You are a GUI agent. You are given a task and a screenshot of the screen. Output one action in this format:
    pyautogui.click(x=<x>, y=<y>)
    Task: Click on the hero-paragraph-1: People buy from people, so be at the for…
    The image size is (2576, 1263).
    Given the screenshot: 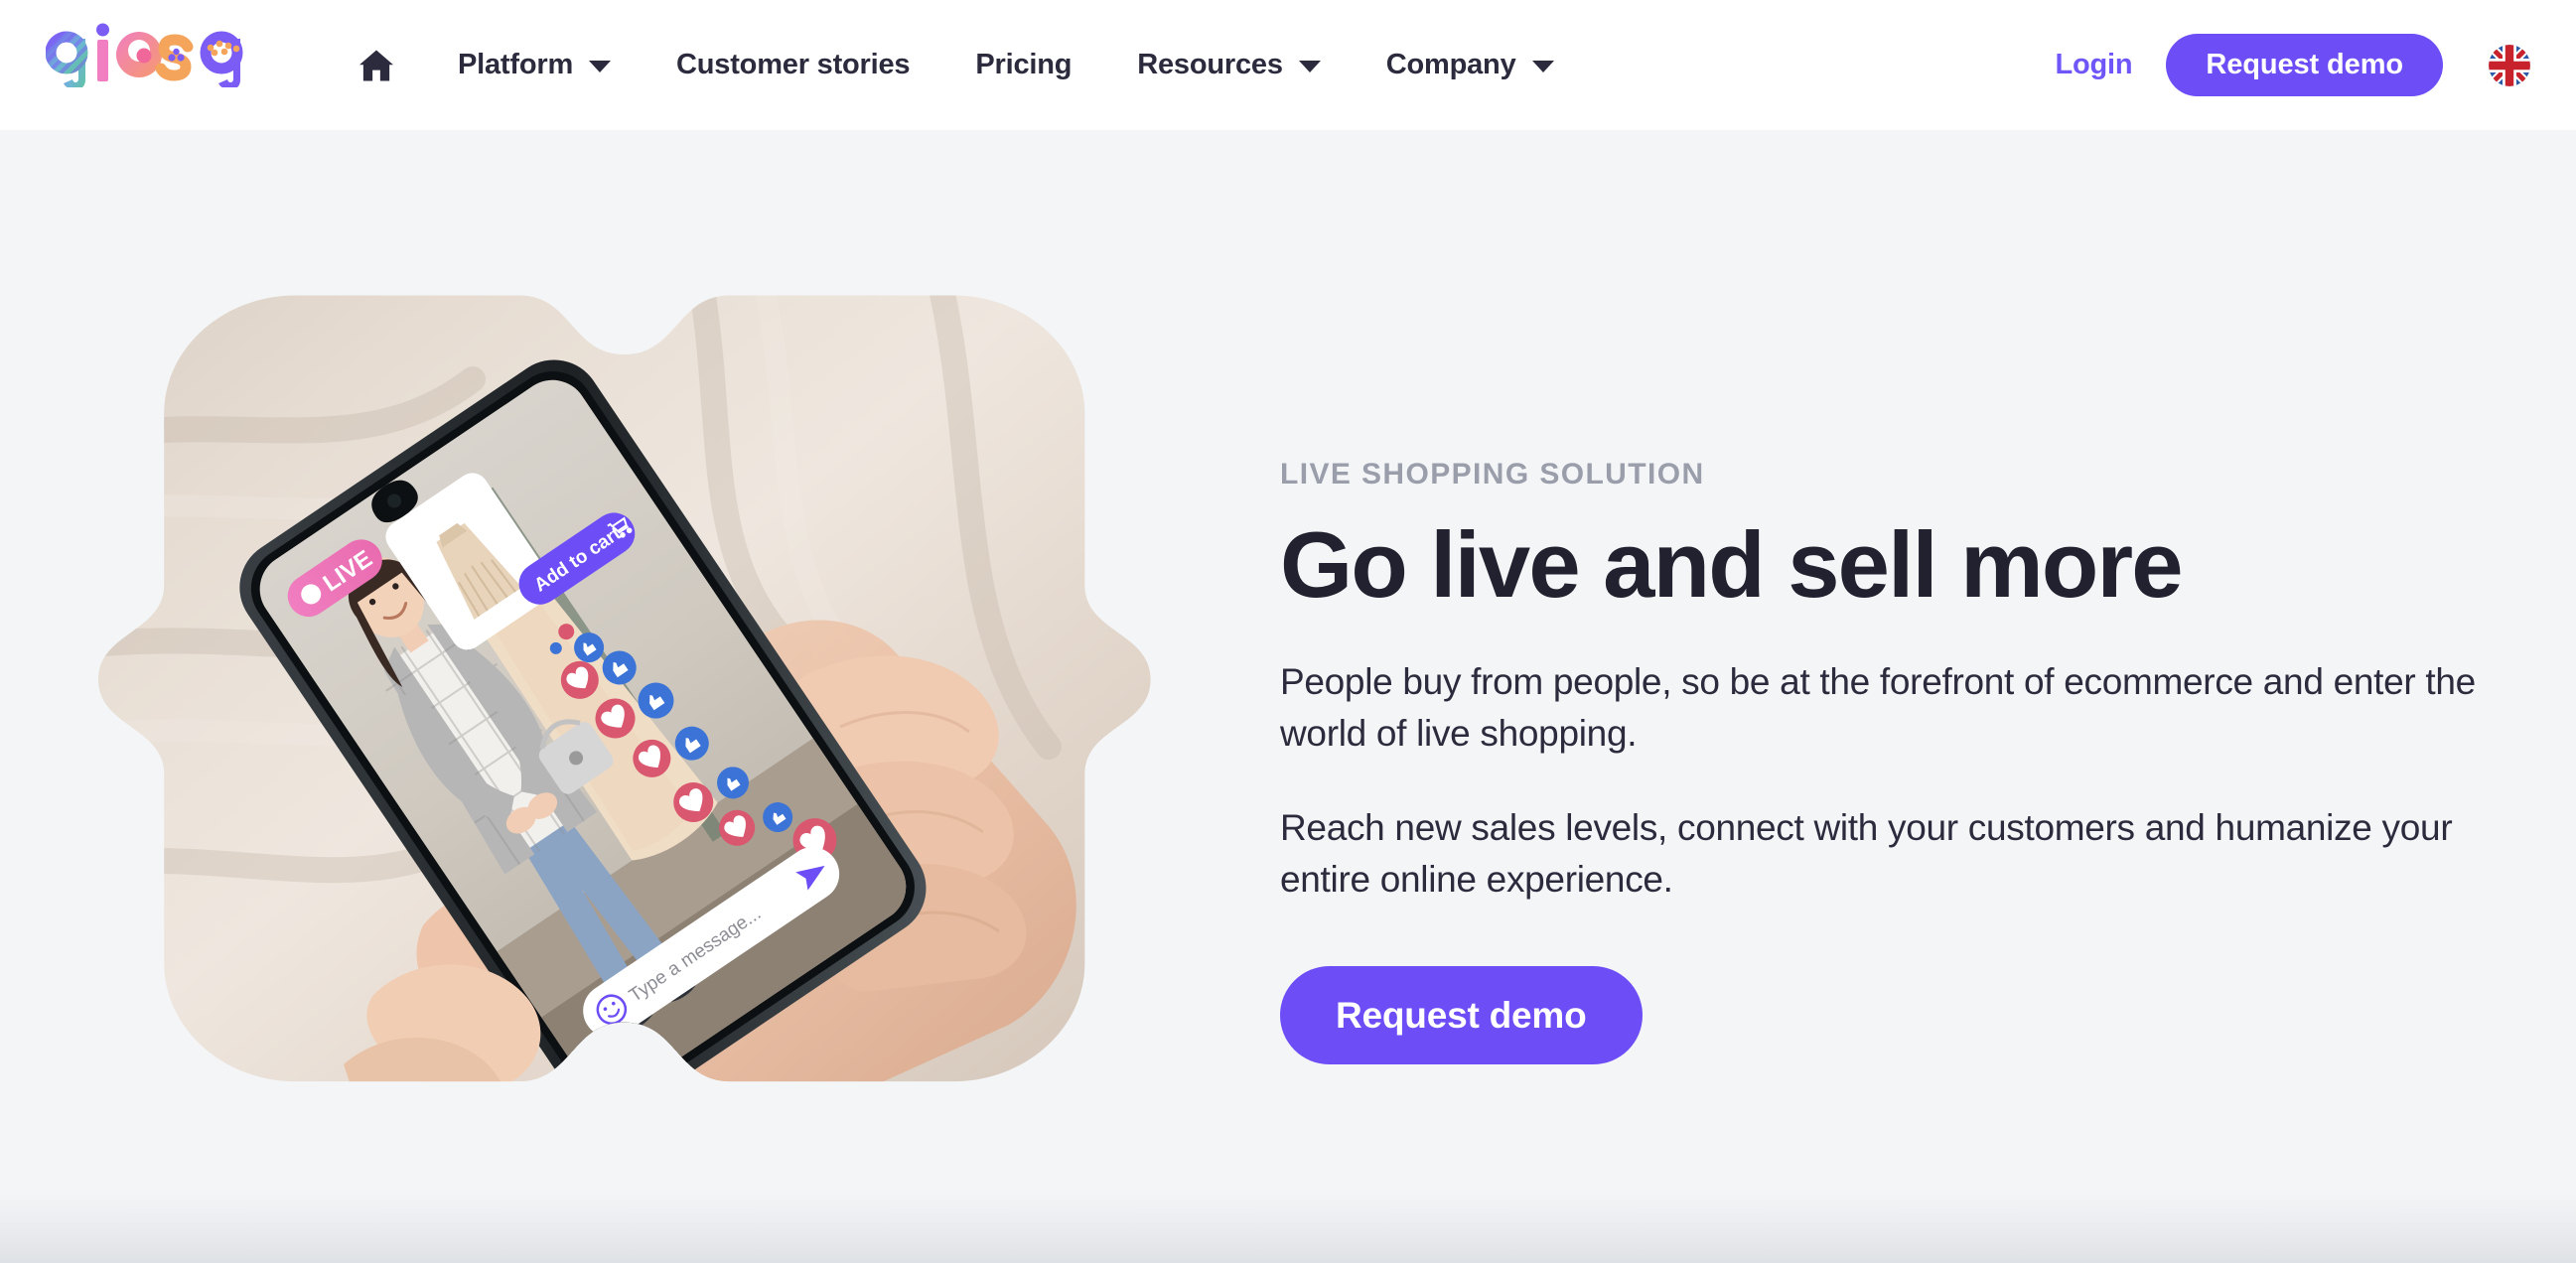 What is the action you would take?
    pyautogui.click(x=1878, y=708)
    